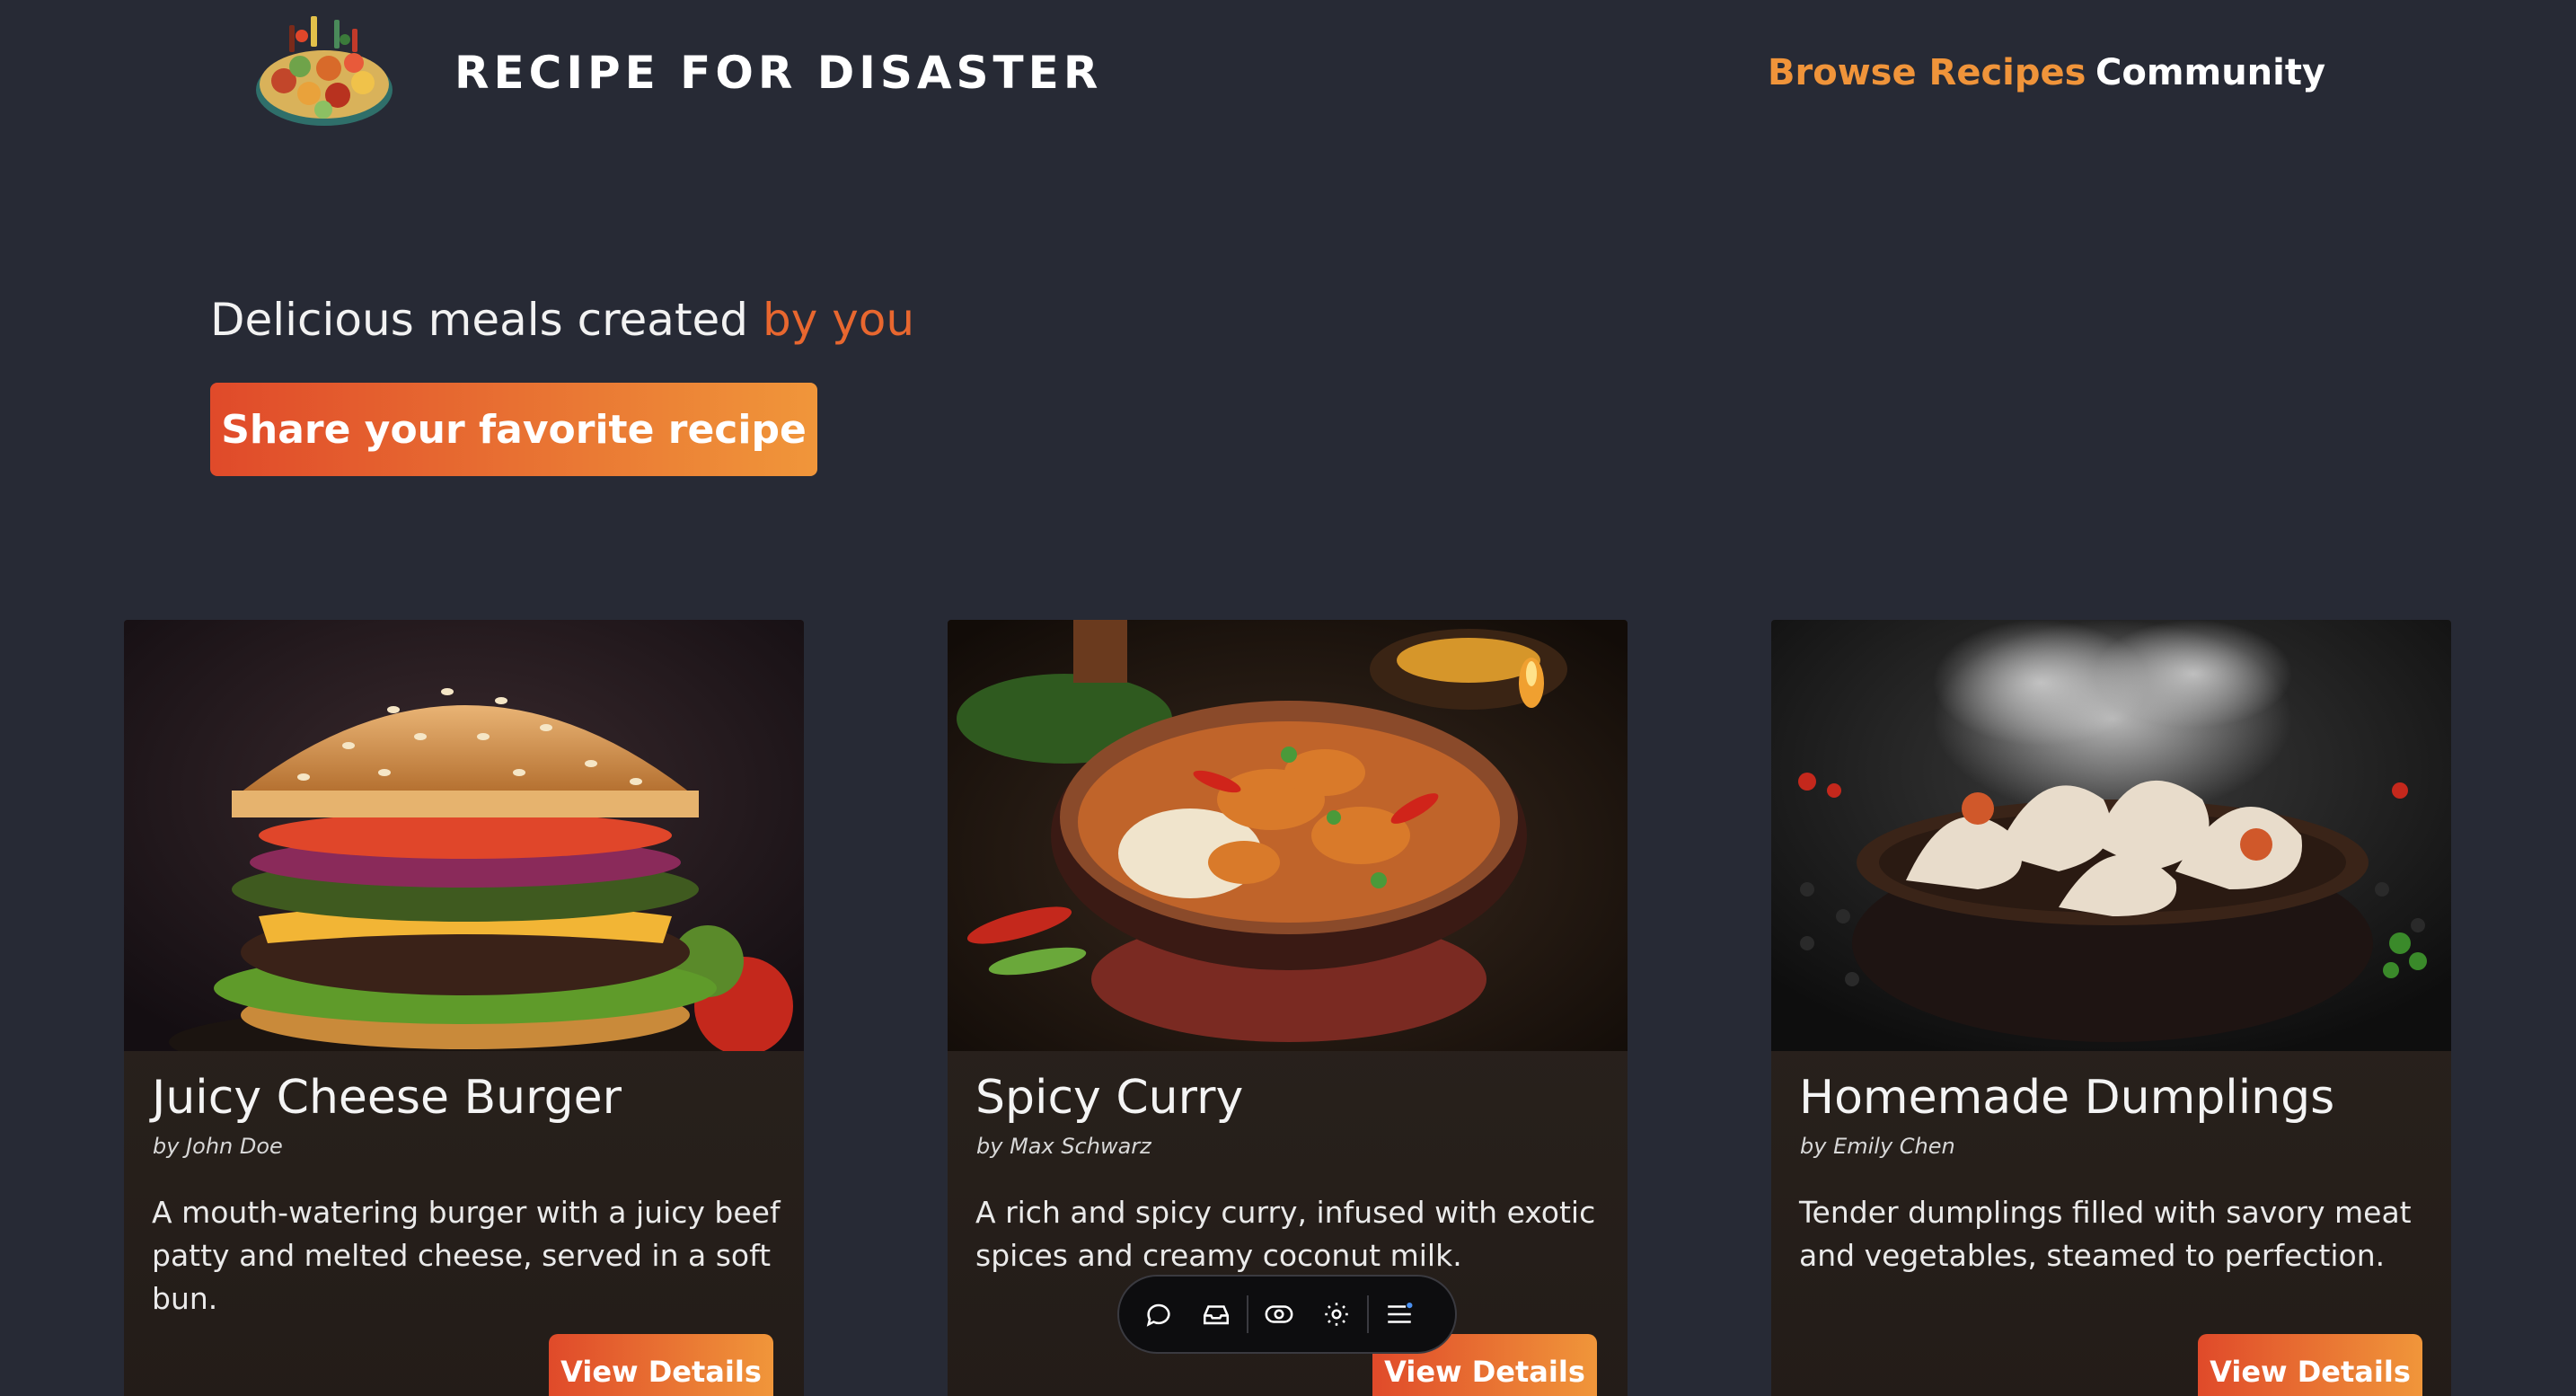 The image size is (2576, 1396). I want to click on recipe-author: by Max Schwarz, so click(1063, 1147).